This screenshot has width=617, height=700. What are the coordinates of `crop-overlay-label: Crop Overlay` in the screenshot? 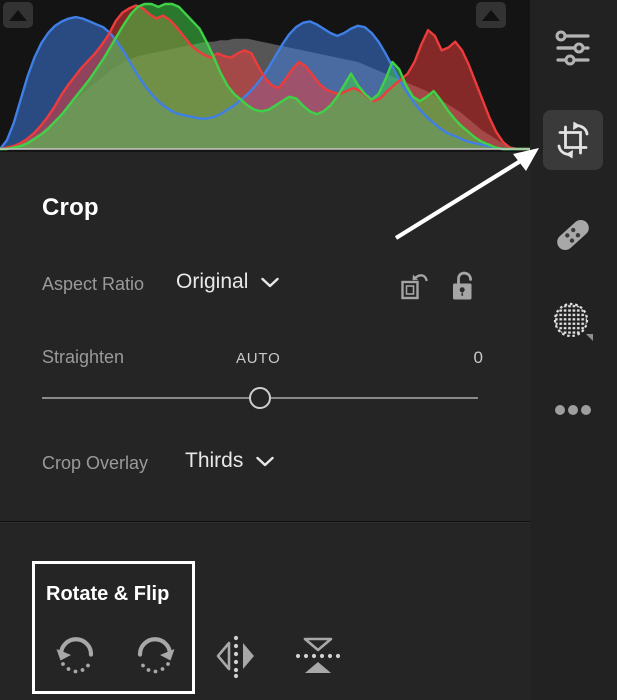 It's located at (95, 463).